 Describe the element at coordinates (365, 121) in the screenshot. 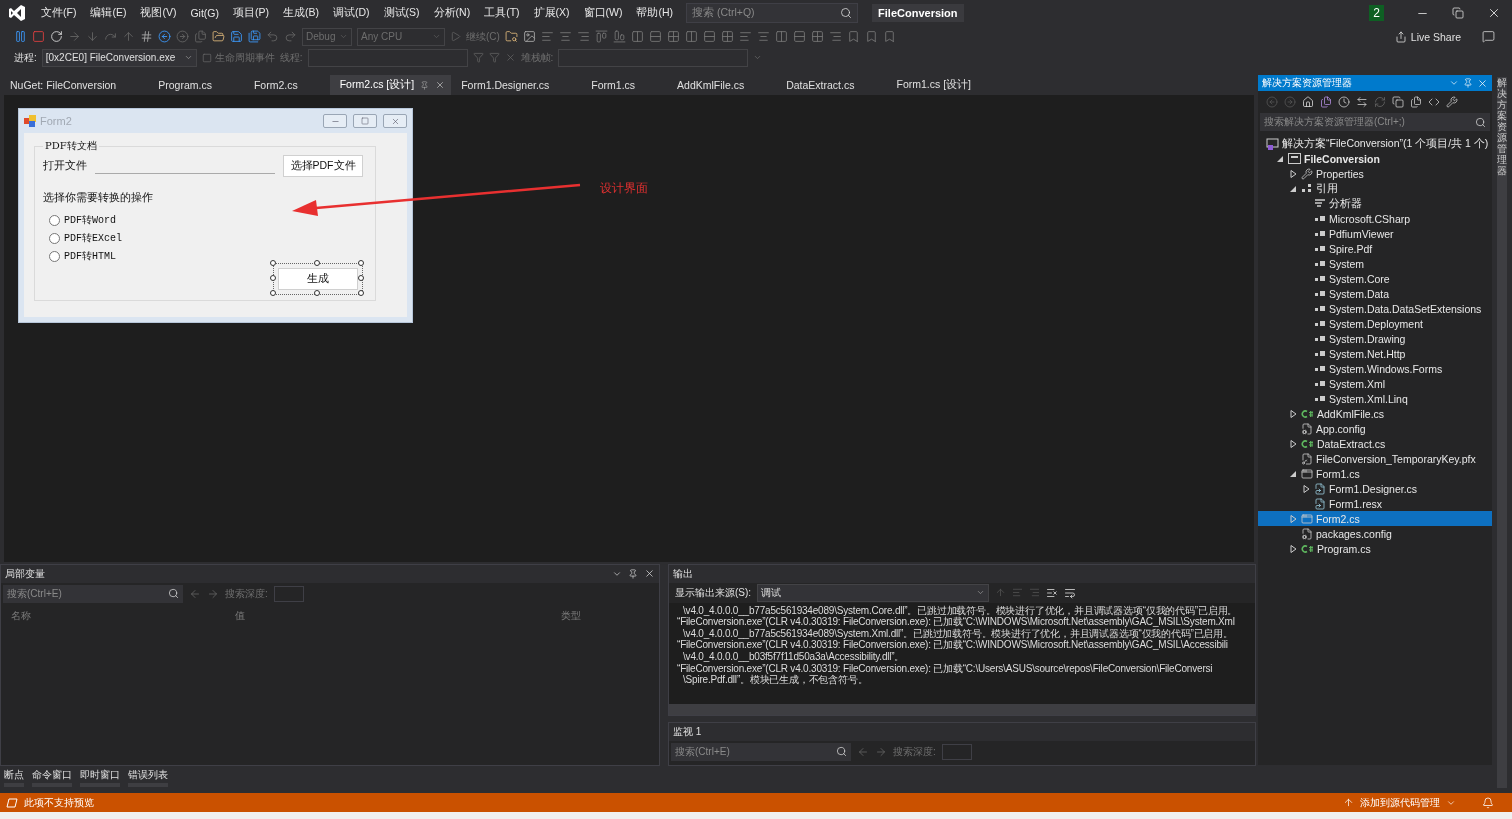

I see `maximize-button` at that location.